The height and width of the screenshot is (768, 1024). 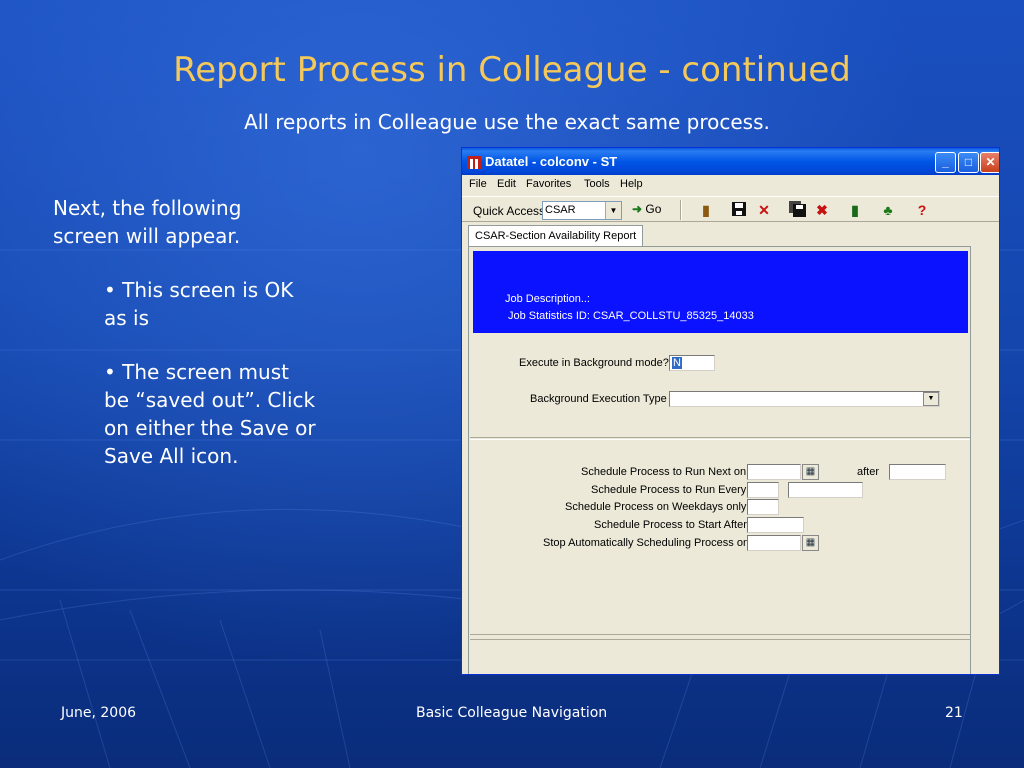 I want to click on menu-edit: Edit, so click(x=506, y=184).